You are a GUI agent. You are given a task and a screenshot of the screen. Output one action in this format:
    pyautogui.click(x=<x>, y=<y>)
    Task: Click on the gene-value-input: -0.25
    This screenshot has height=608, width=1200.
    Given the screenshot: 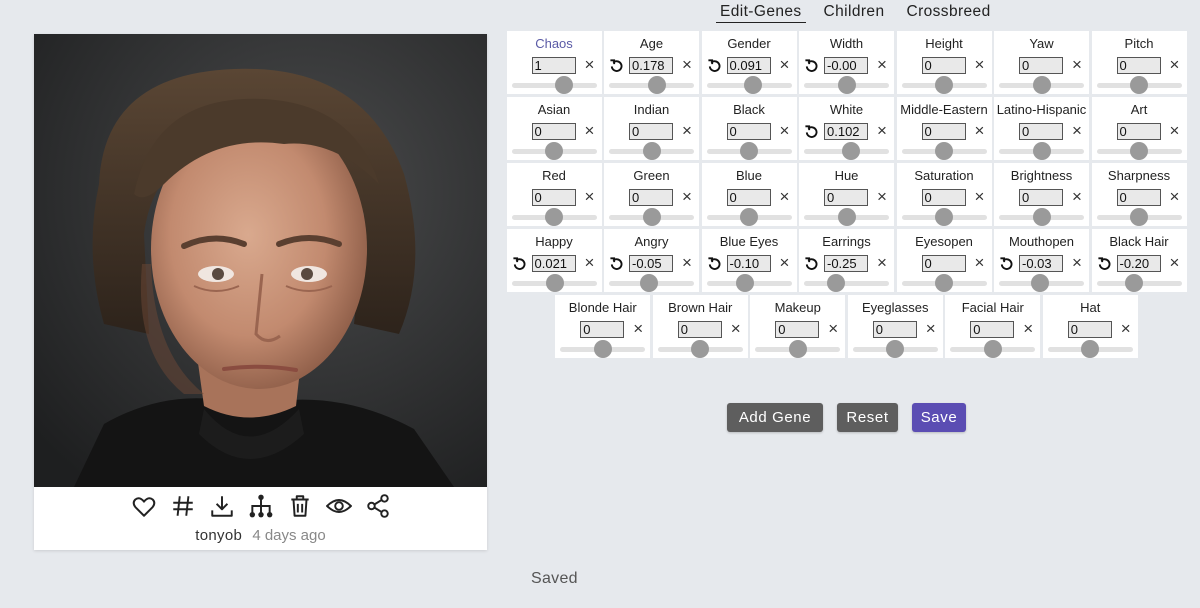 What is the action you would take?
    pyautogui.click(x=846, y=263)
    